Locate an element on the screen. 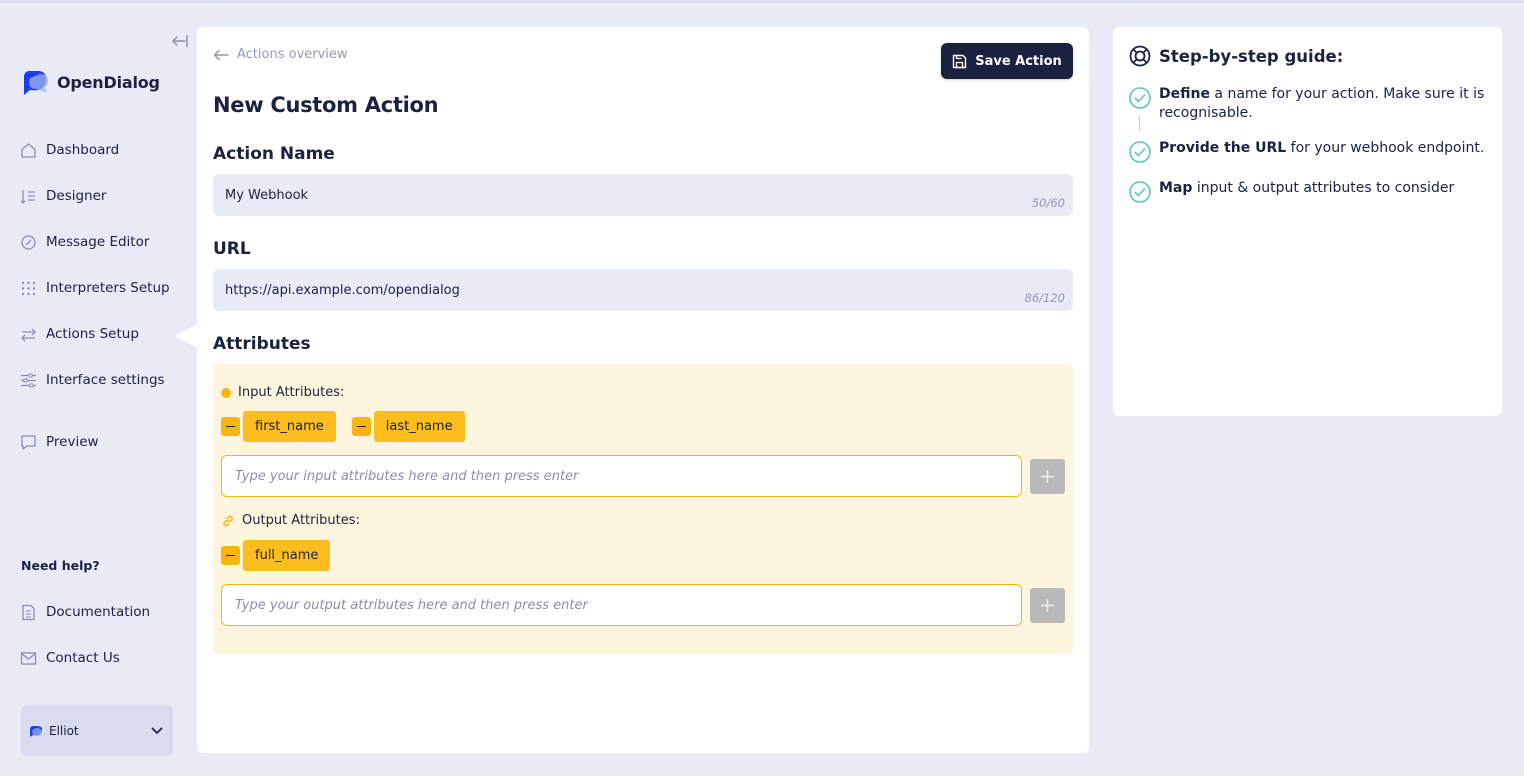 This screenshot has width=1524, height=776. sidebar-item-dashboard: Dashboard is located at coordinates (105, 150).